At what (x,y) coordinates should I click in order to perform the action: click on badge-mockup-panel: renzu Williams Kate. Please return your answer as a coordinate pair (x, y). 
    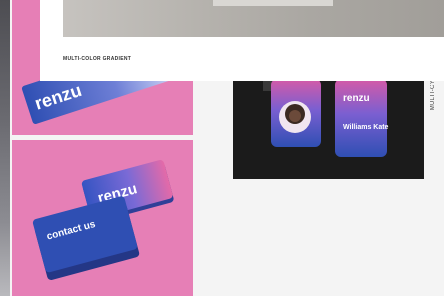
    Looking at the image, I should click on (328, 129).